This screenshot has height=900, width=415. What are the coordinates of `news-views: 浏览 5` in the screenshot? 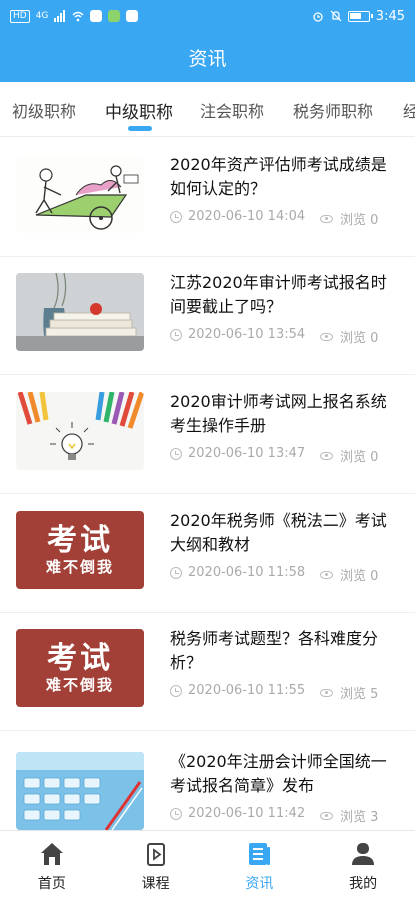 It's located at (349, 692).